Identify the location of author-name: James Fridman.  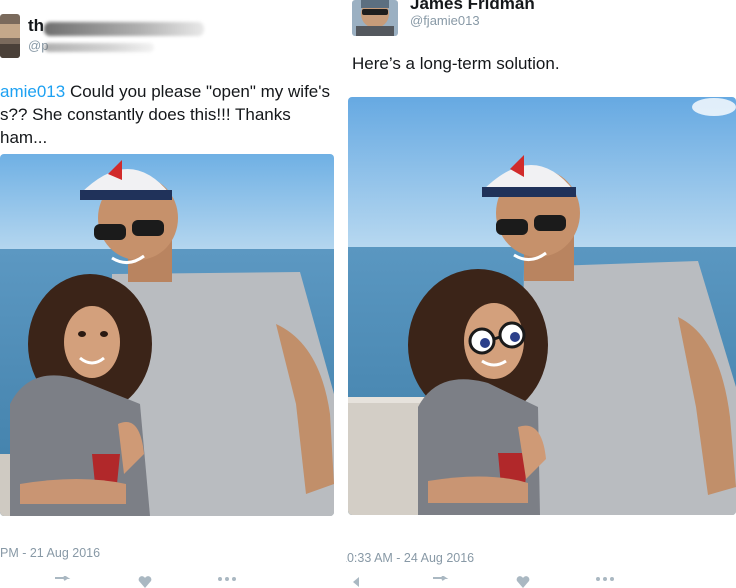
(472, 7).